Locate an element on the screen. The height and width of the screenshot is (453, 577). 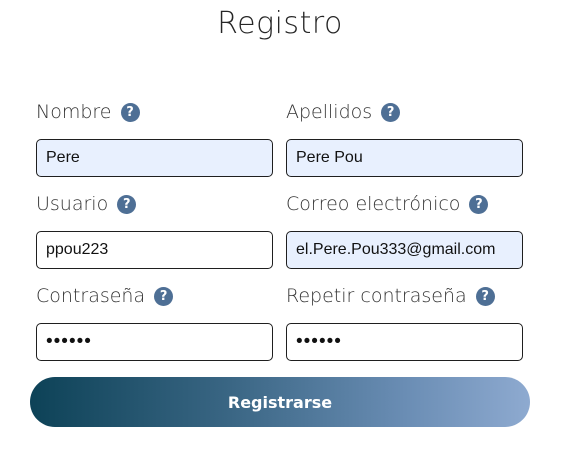
repetir-contrasena-label: Repetir contraseña is located at coordinates (376, 296).